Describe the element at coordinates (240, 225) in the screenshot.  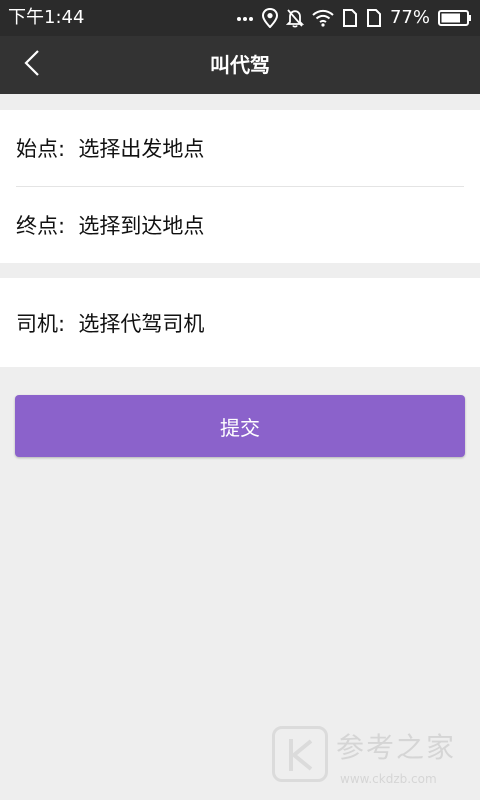
I see `end-location-row: 终点: 选择到达地点` at that location.